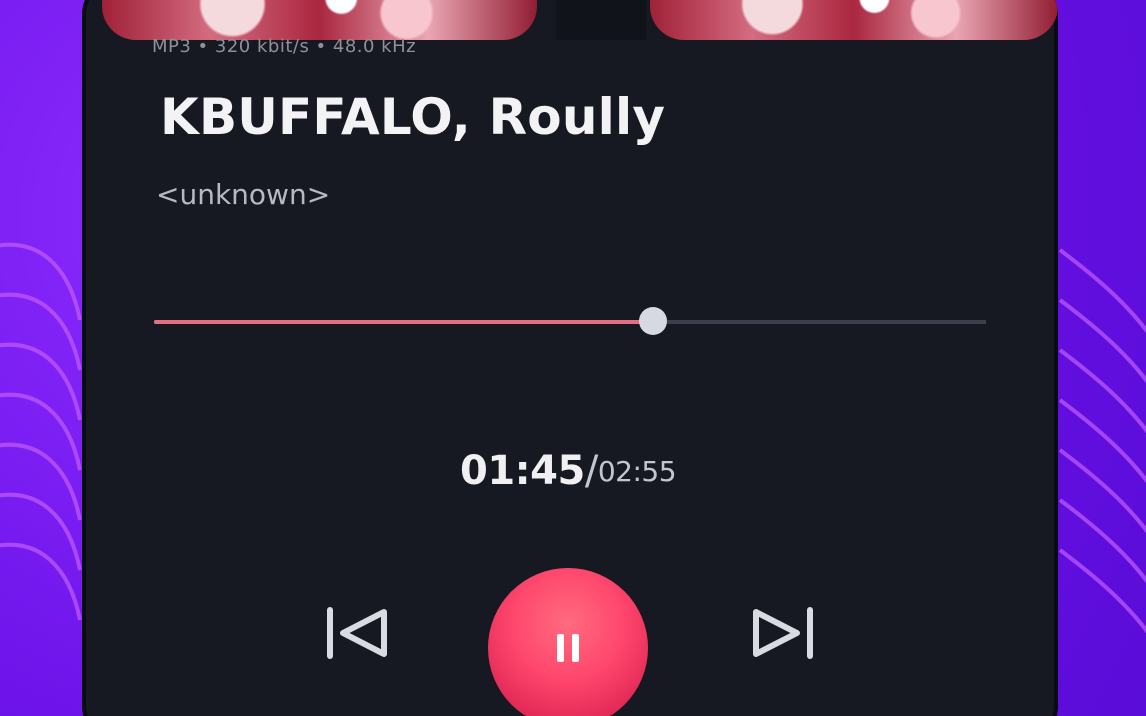  Describe the element at coordinates (413, 117) in the screenshot. I see `track-title: KBUFFALO, Roully` at that location.